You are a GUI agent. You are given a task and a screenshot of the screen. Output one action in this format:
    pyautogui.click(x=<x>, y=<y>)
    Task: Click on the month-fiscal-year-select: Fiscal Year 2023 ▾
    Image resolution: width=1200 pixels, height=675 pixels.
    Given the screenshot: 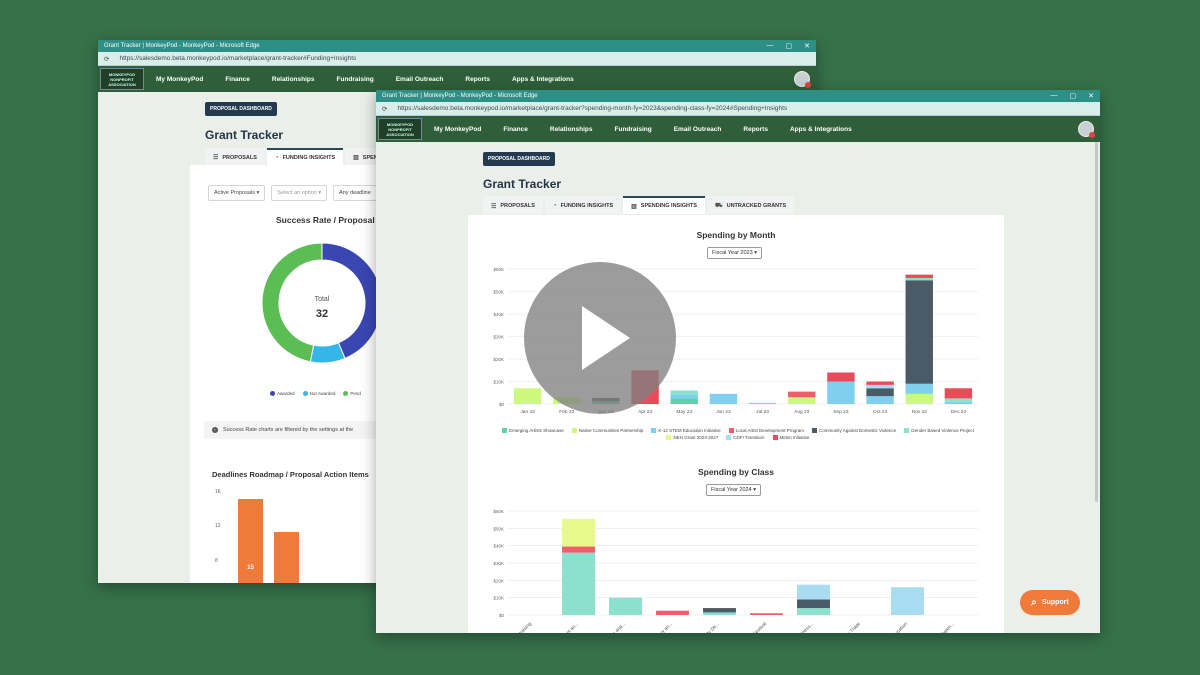 What is the action you would take?
    pyautogui.click(x=734, y=253)
    